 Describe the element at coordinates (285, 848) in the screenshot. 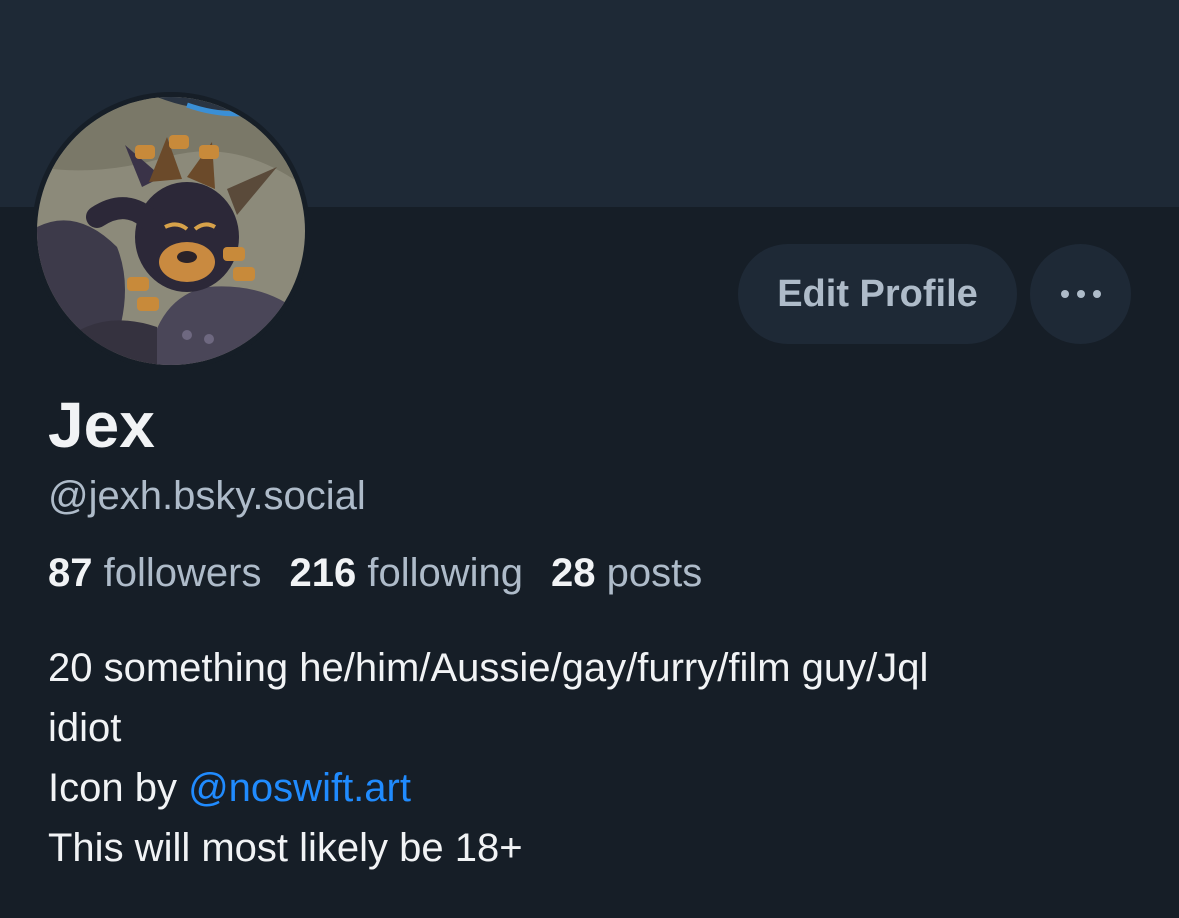

I see `bio-line: This will most likely be 18+` at that location.